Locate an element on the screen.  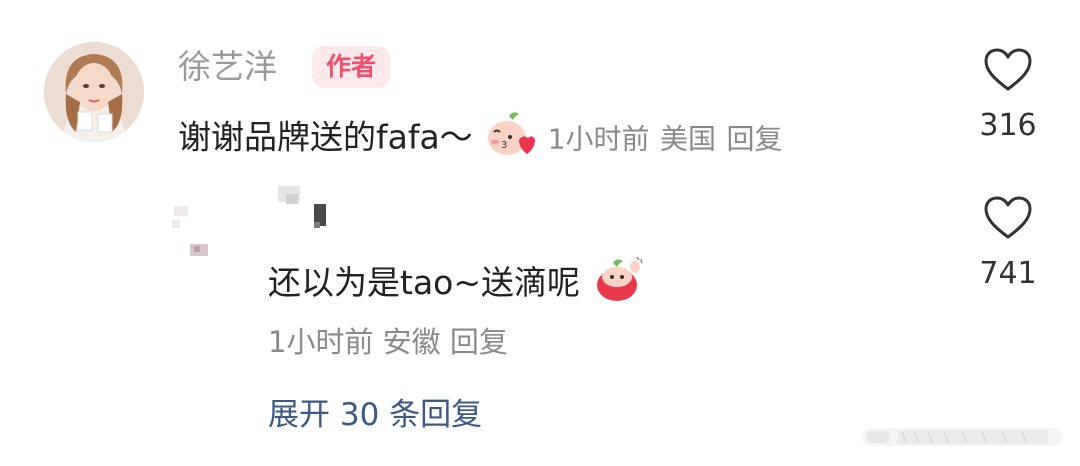
comment-like-button is located at coordinates (1008, 72).